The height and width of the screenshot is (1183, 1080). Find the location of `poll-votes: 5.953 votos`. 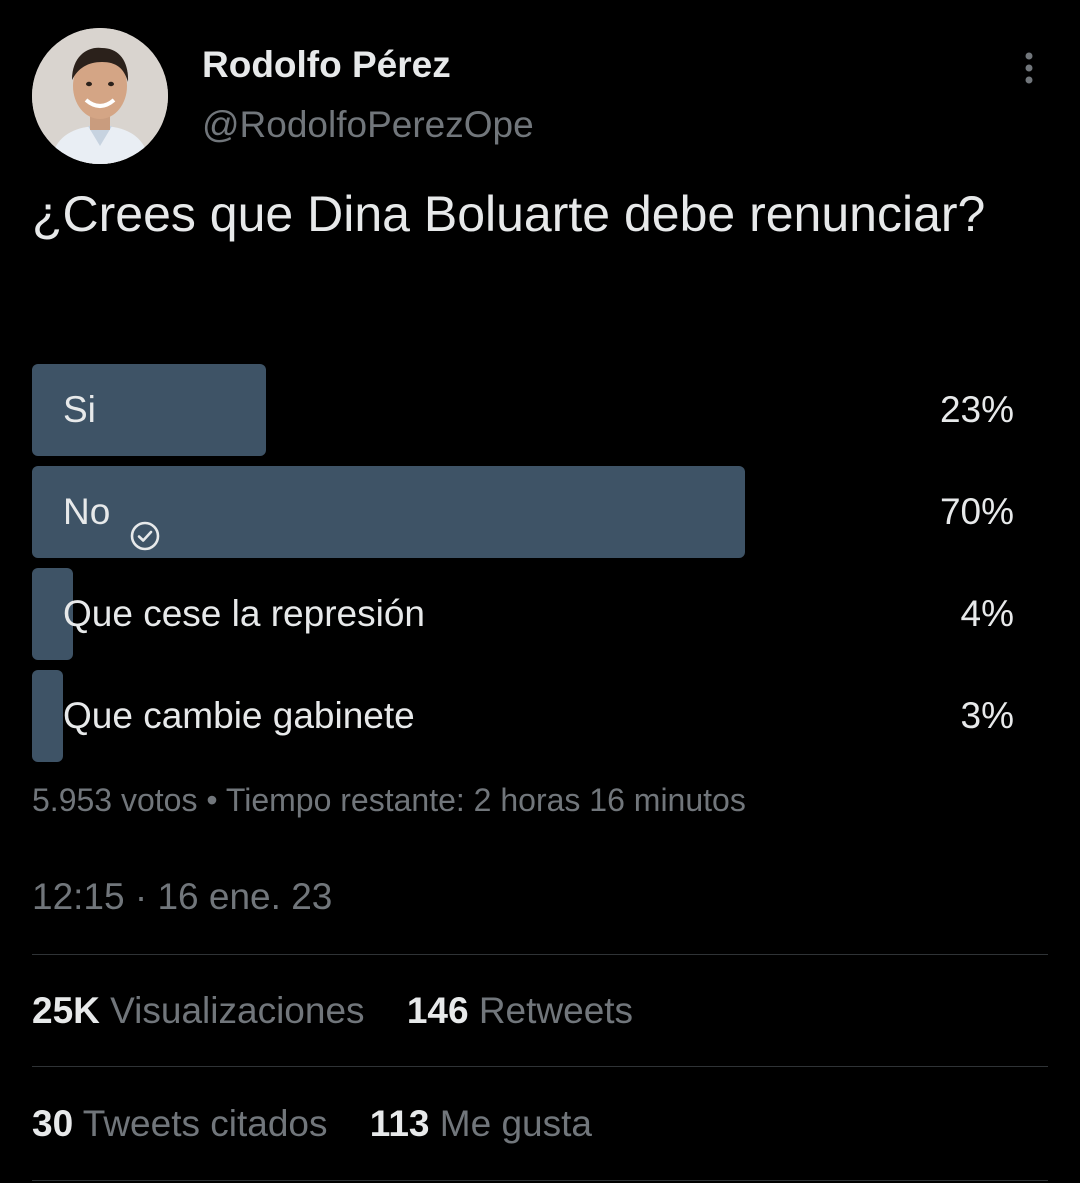

poll-votes: 5.953 votos is located at coordinates (115, 800).